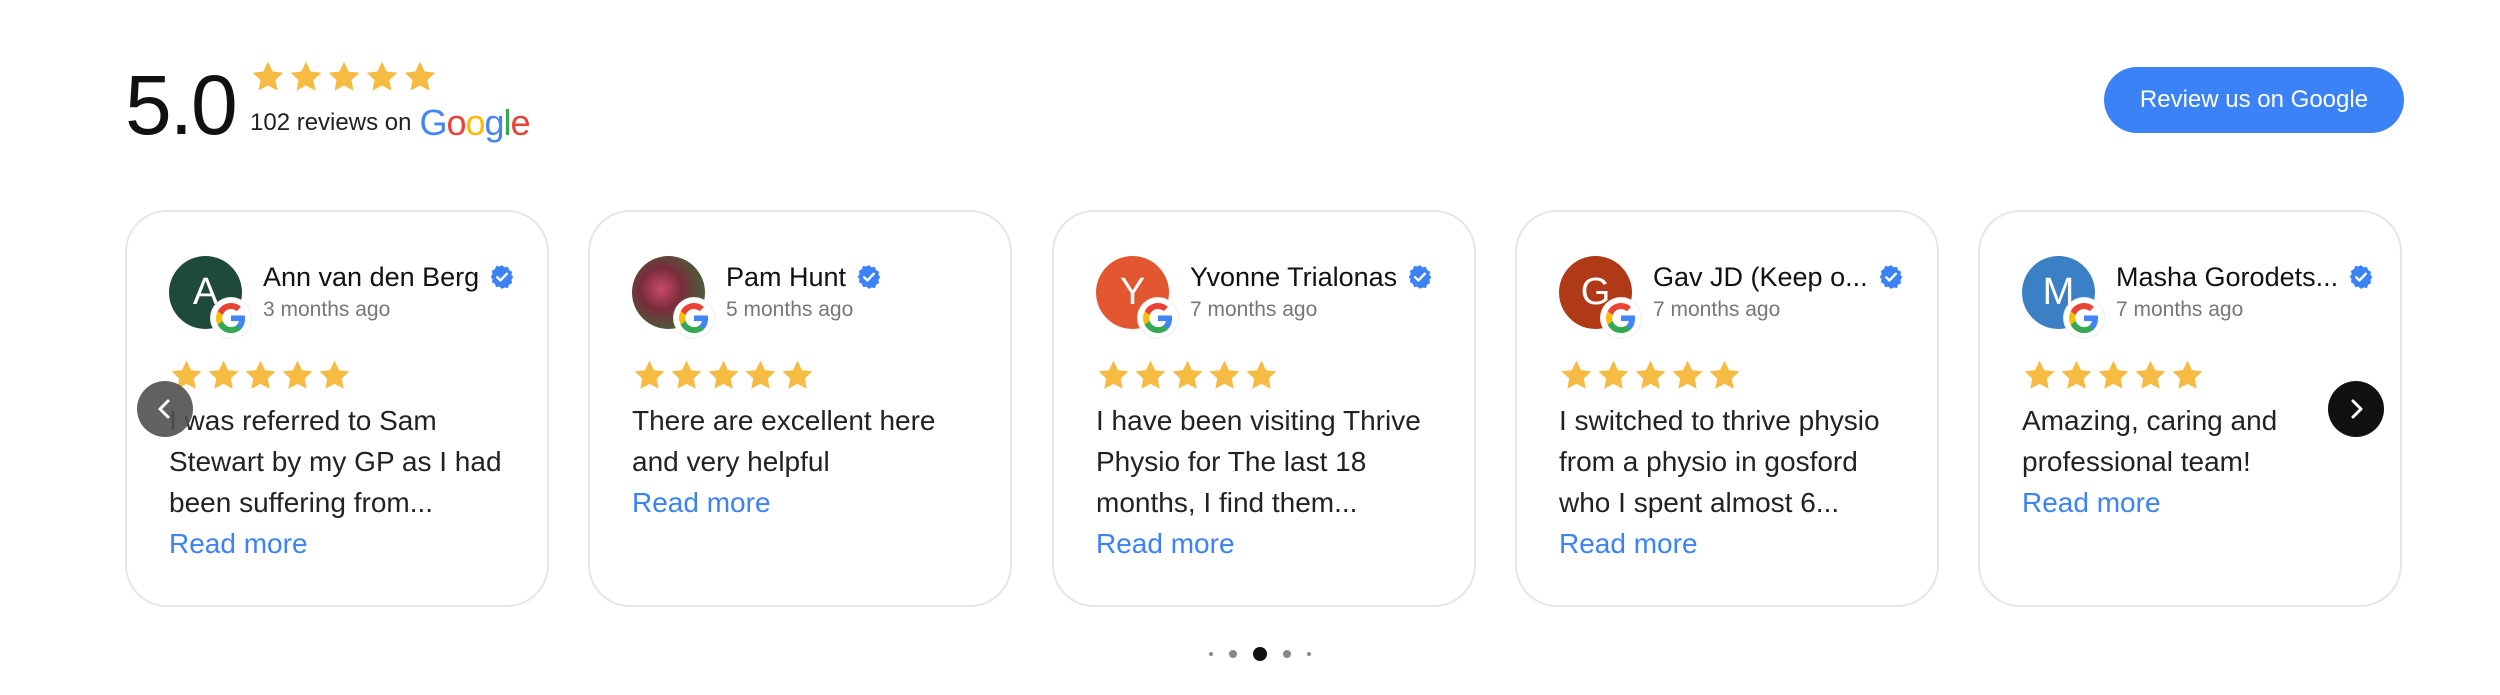  What do you see at coordinates (2254, 100) in the screenshot?
I see `review-us-on-google-button: Review us on Google` at bounding box center [2254, 100].